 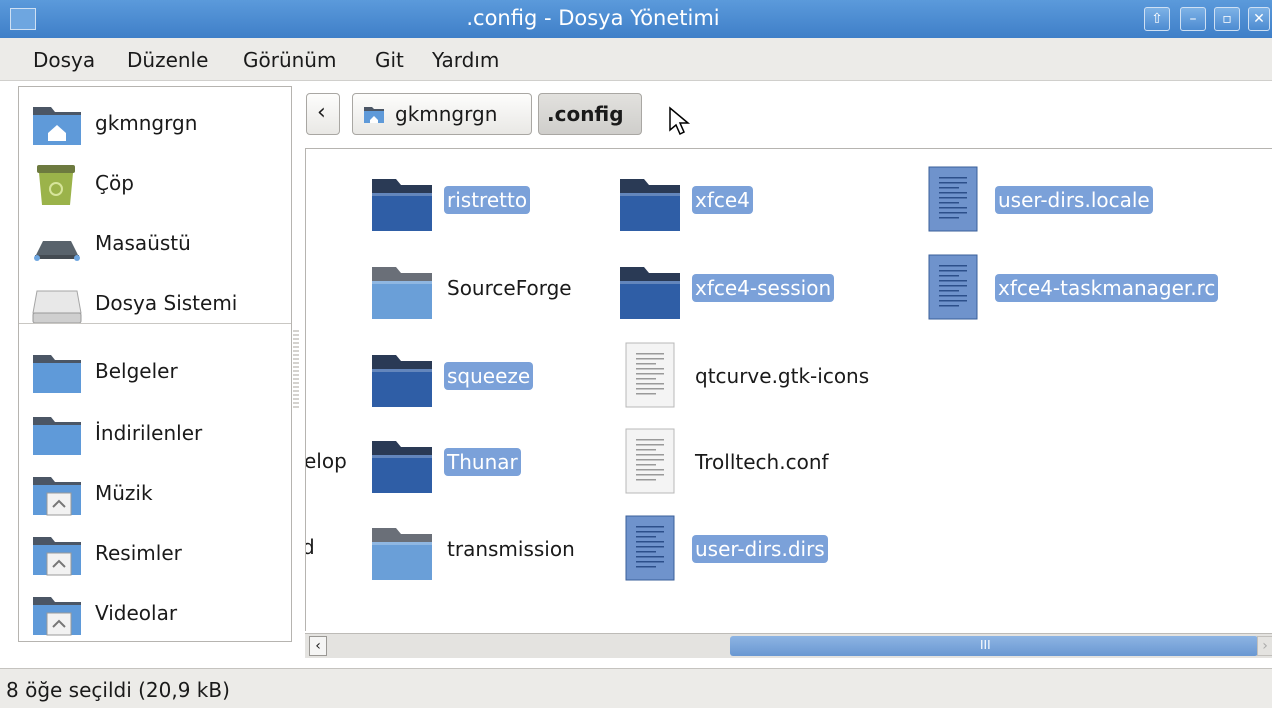 What do you see at coordinates (680, 121) in the screenshot?
I see `mouse-cursor-icon` at bounding box center [680, 121].